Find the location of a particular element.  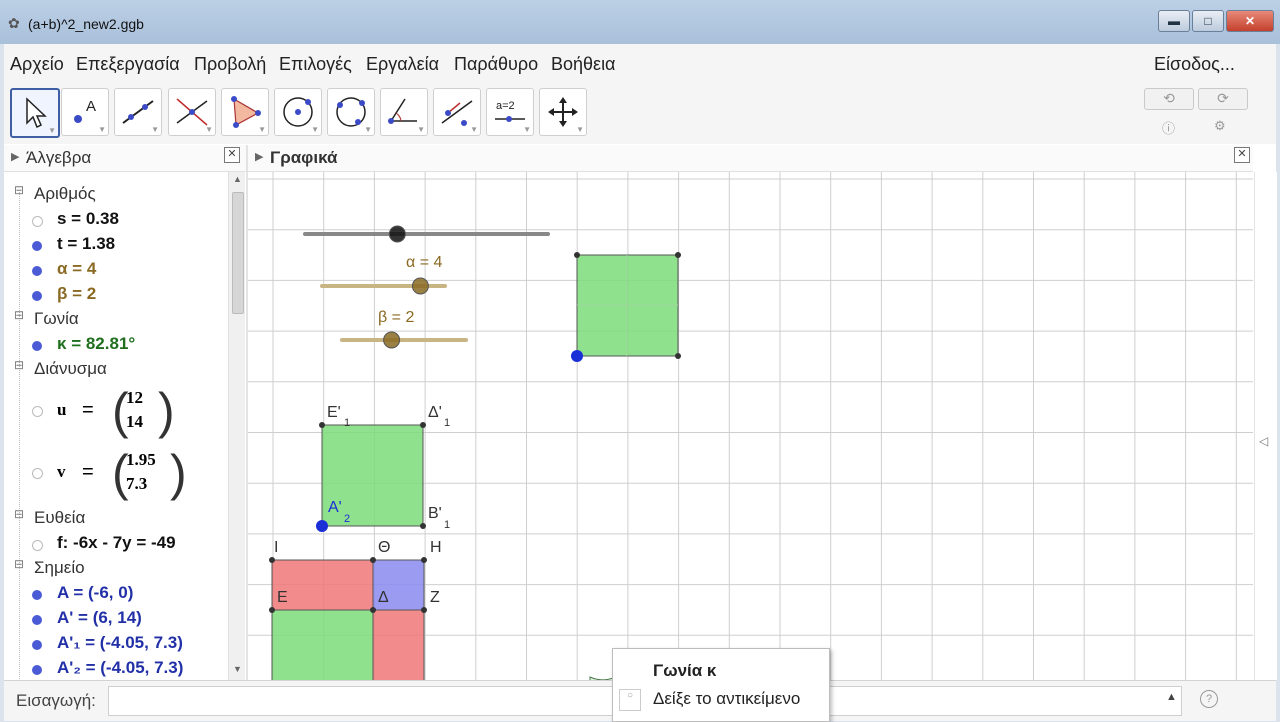

tool-move: ▼ is located at coordinates (35, 113).